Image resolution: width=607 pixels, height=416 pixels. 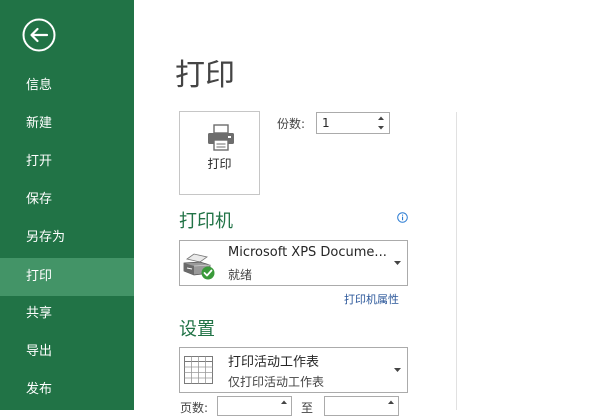 What do you see at coordinates (197, 329) in the screenshot?
I see `settings-heading: 设置` at bounding box center [197, 329].